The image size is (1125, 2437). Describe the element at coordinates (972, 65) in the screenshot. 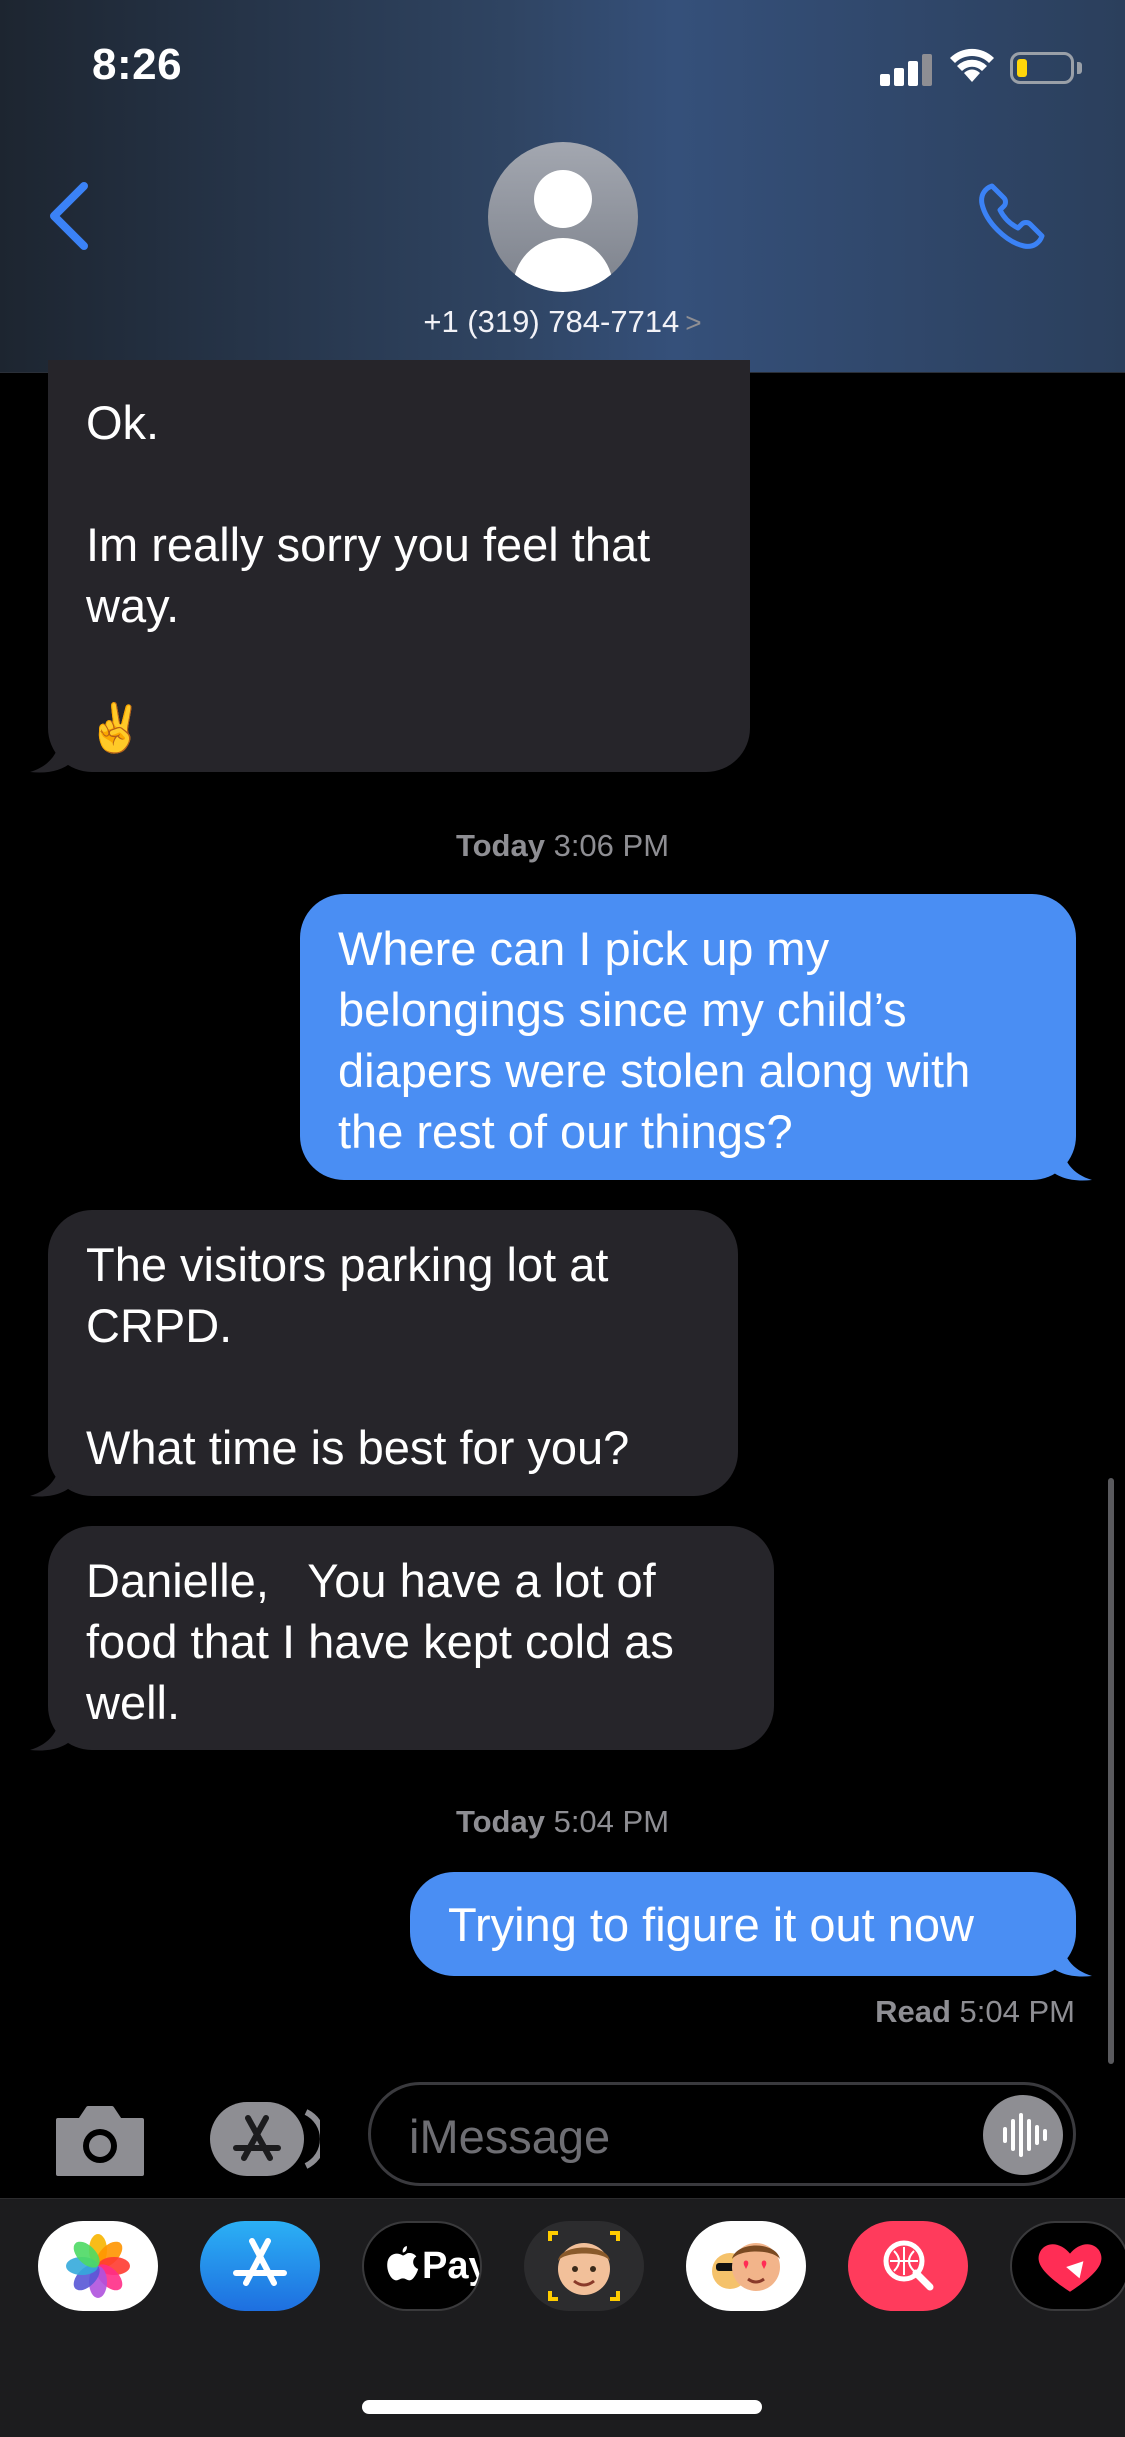

I see `wifi-icon` at that location.